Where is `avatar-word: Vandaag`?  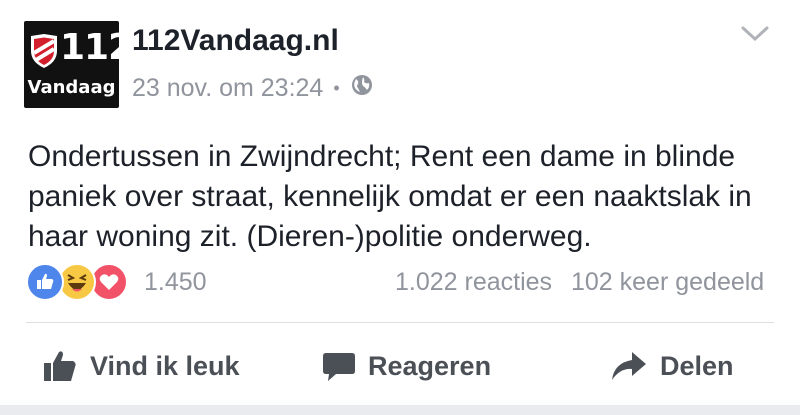 avatar-word: Vandaag is located at coordinates (71, 87).